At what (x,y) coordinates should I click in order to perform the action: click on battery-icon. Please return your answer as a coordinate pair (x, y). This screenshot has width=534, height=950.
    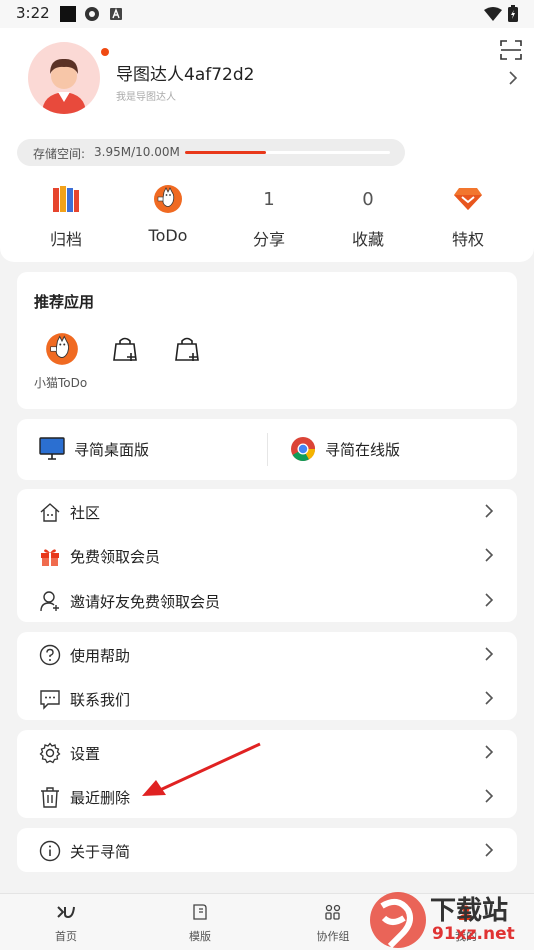
    Looking at the image, I should click on (513, 13).